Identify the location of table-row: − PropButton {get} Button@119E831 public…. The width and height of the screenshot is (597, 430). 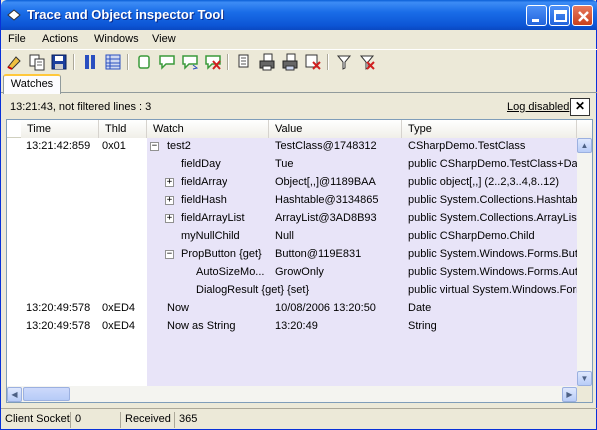
(292, 255).